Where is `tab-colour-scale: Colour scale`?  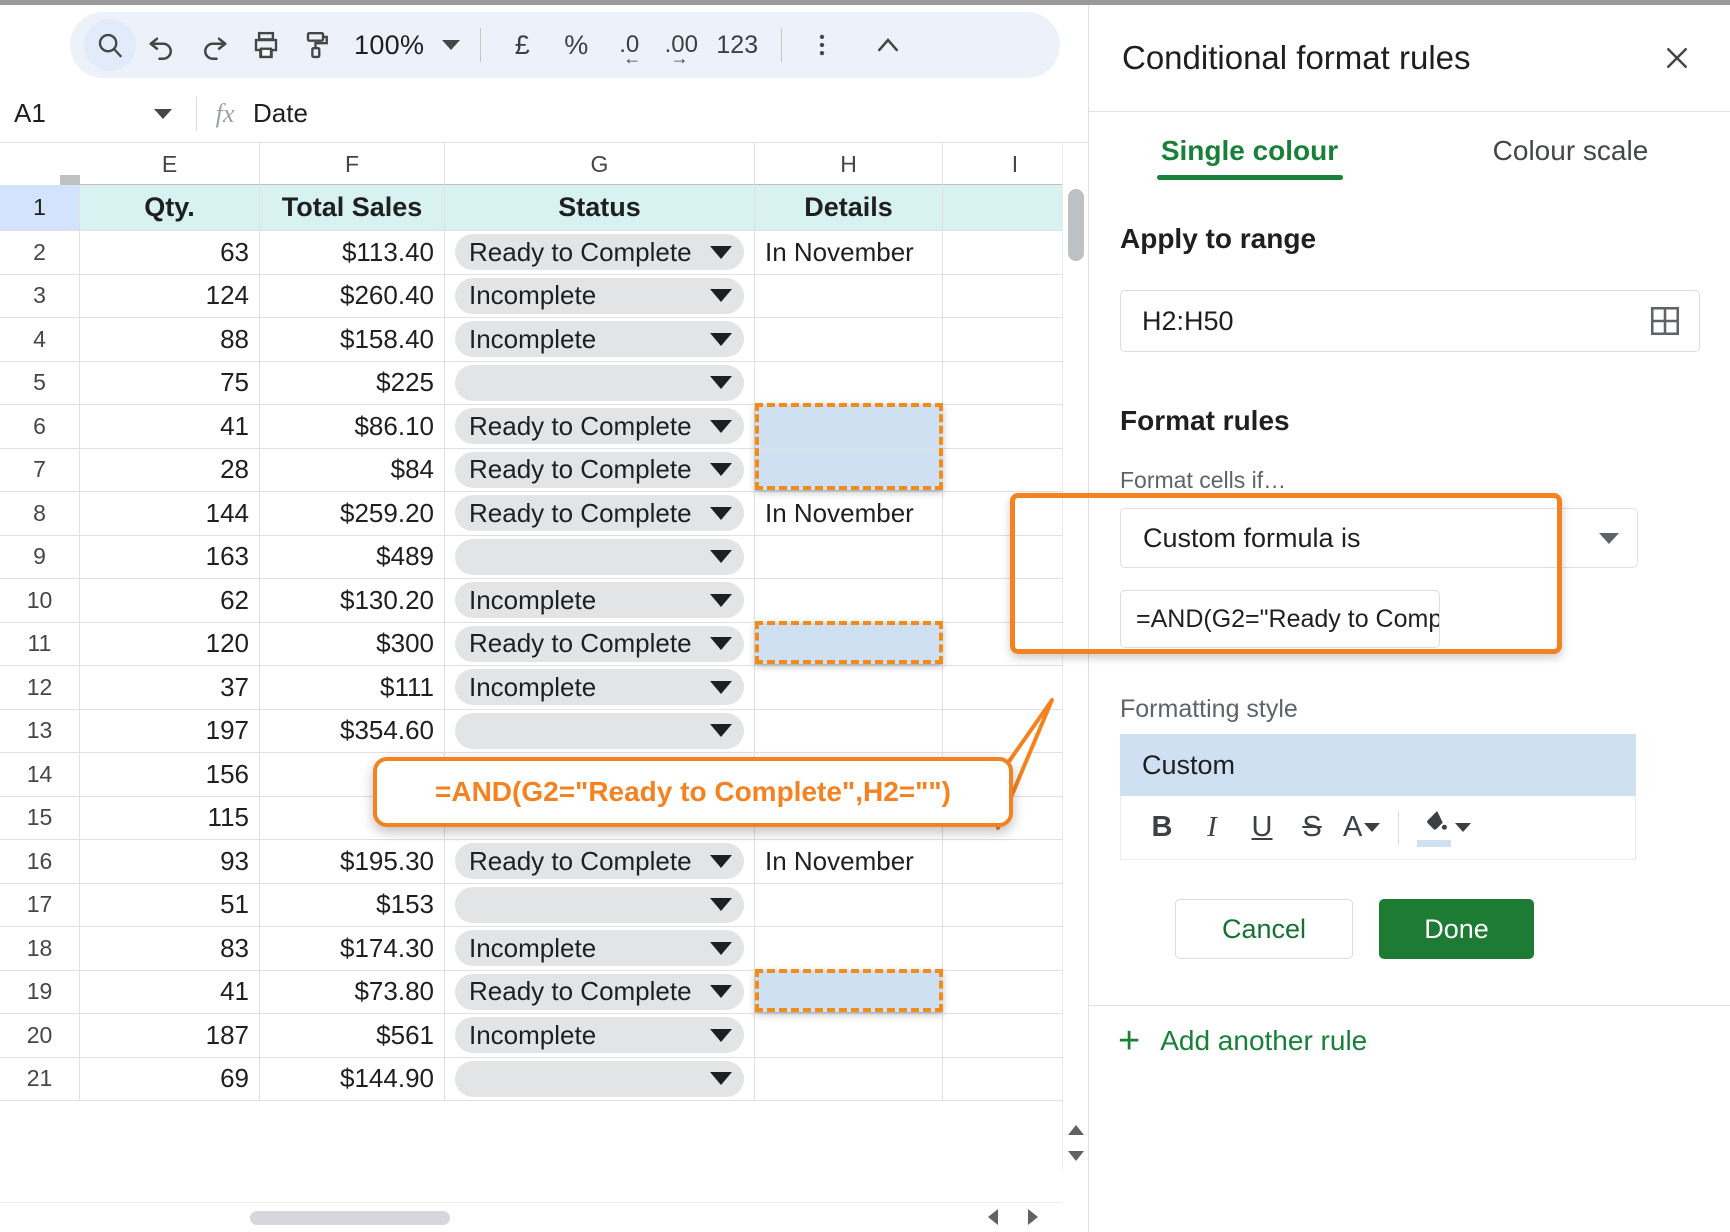 tab-colour-scale: Colour scale is located at coordinates (1570, 151).